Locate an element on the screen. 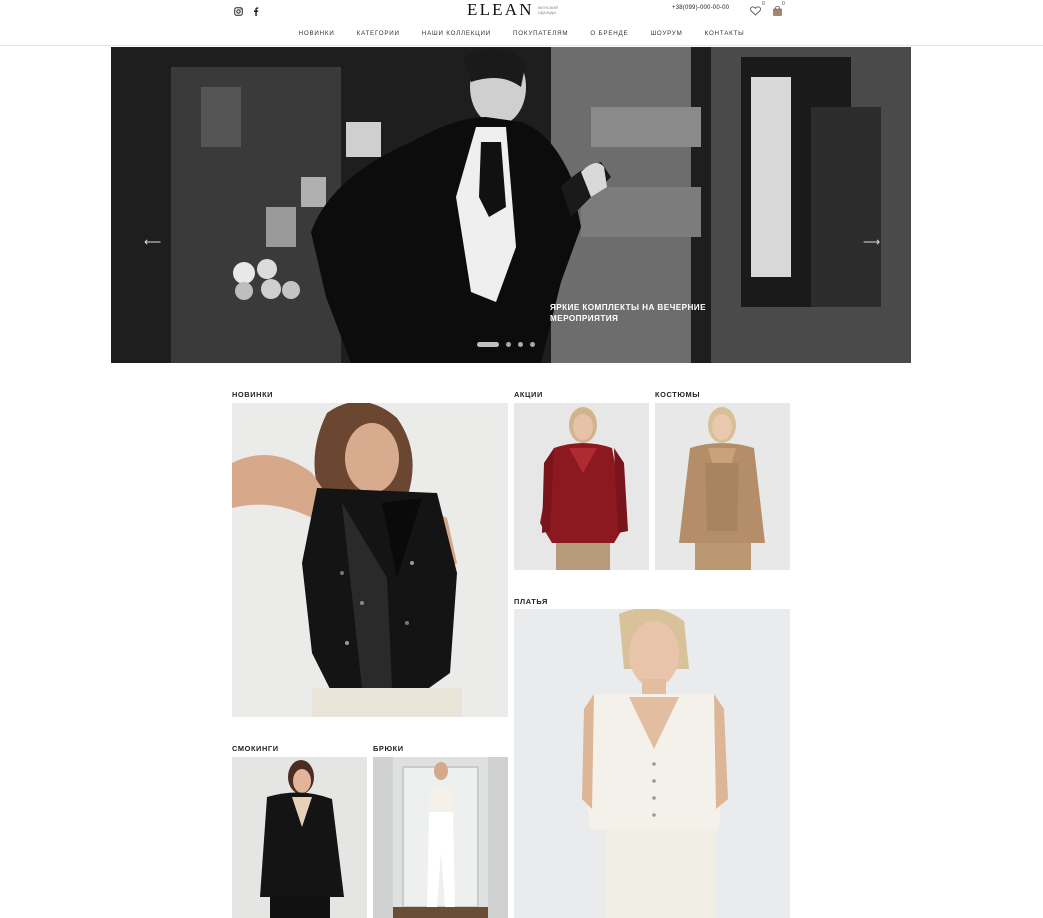 The image size is (1043, 918). category-tile-new is located at coordinates (370, 560).